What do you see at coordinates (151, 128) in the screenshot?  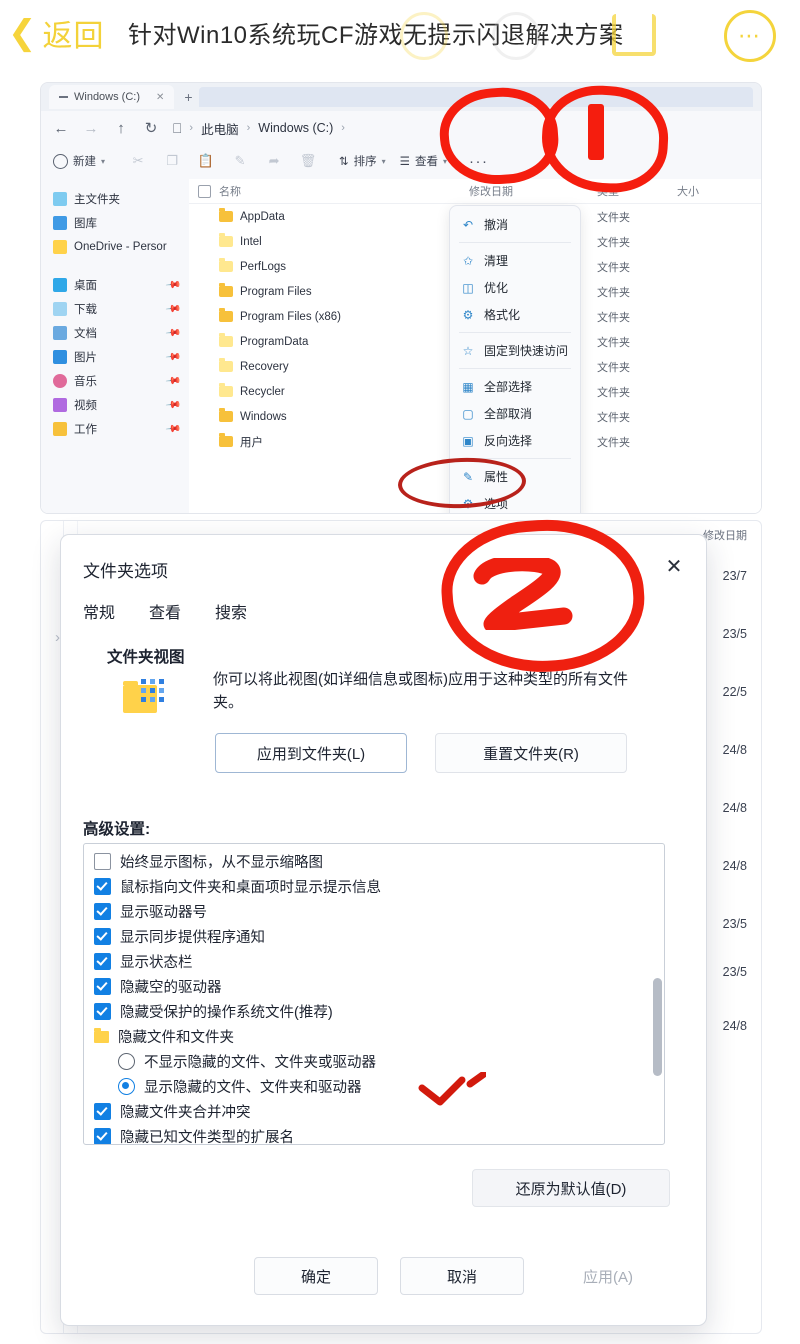 I see `refresh-icon: ↻` at bounding box center [151, 128].